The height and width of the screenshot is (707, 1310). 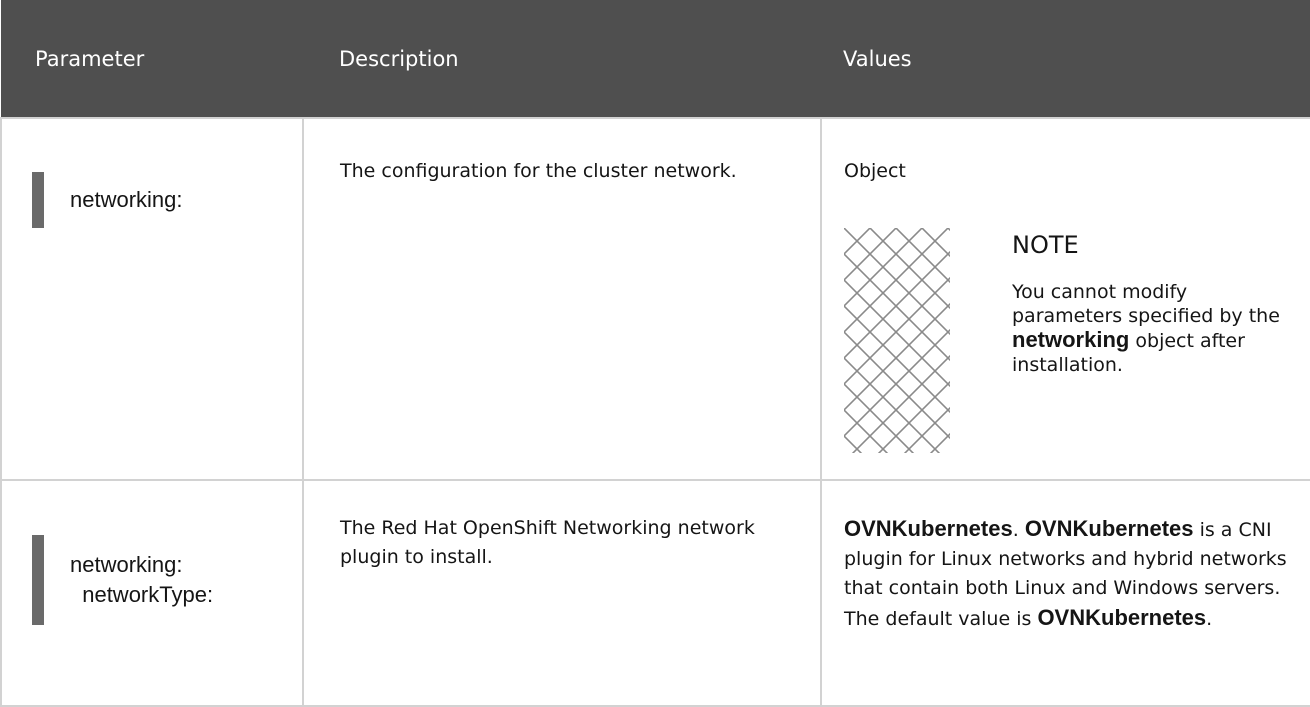 I want to click on code-block: networking: networkType:, so click(x=167, y=580).